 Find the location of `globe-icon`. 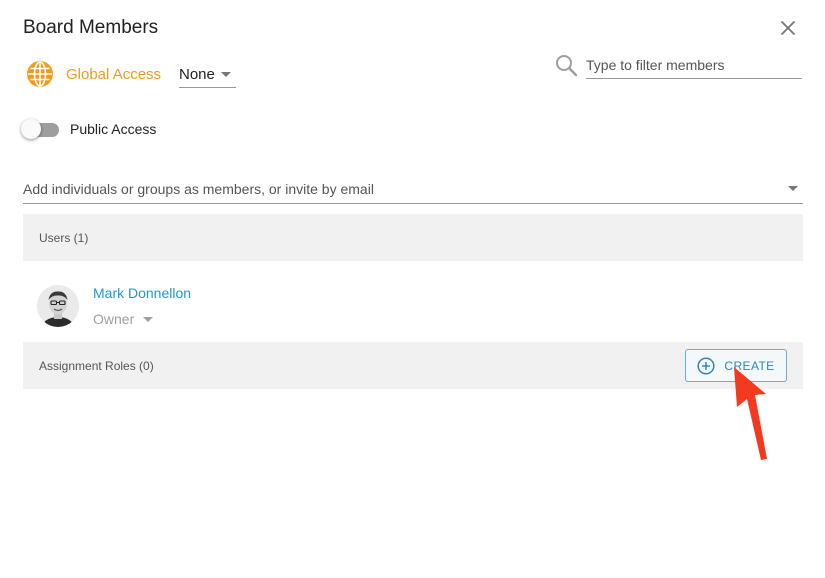

globe-icon is located at coordinates (40, 74).